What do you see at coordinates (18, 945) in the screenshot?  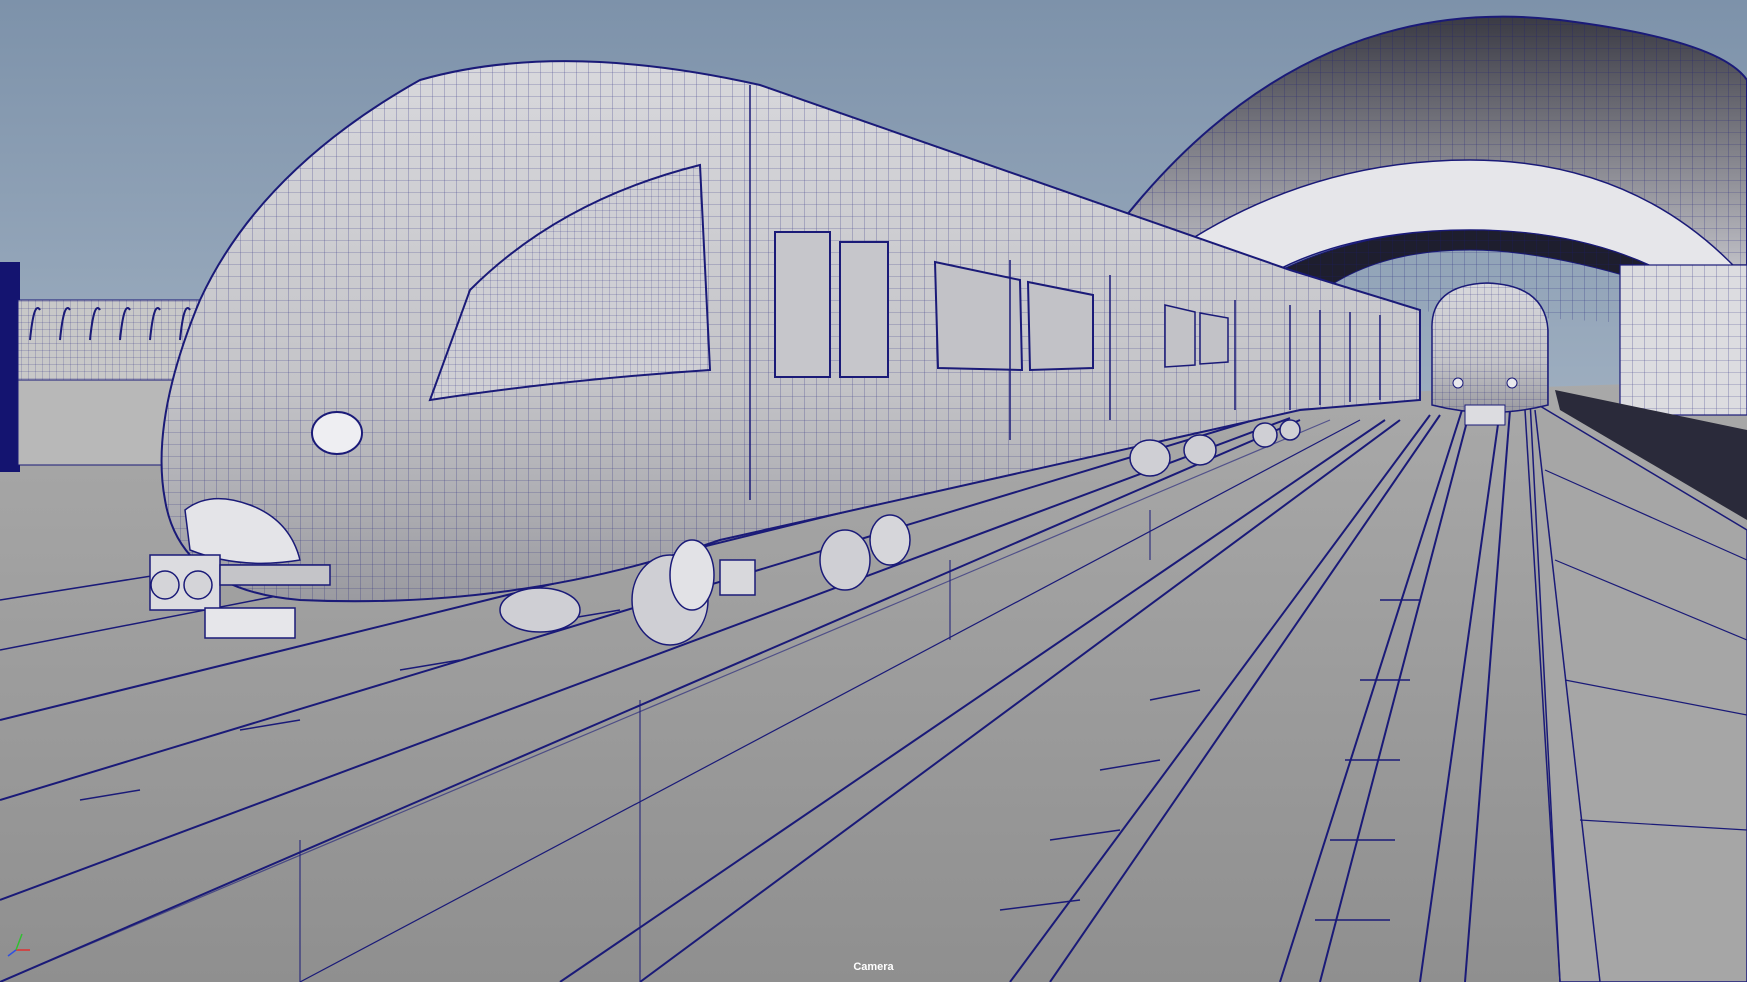 I see `xyz-axis-icon` at bounding box center [18, 945].